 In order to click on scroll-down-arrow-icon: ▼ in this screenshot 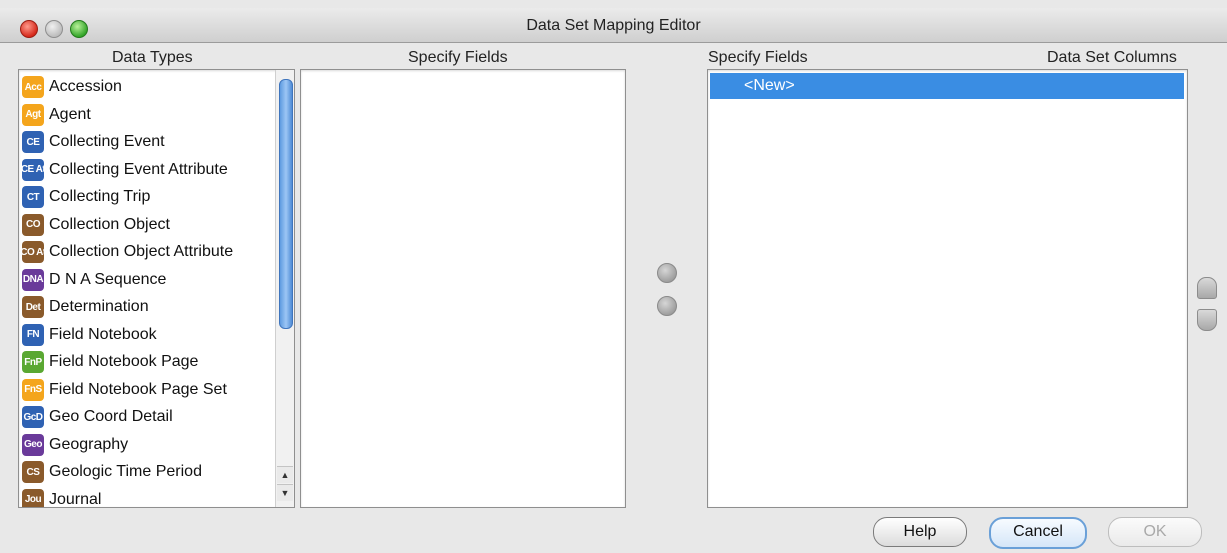, I will do `click(285, 492)`.